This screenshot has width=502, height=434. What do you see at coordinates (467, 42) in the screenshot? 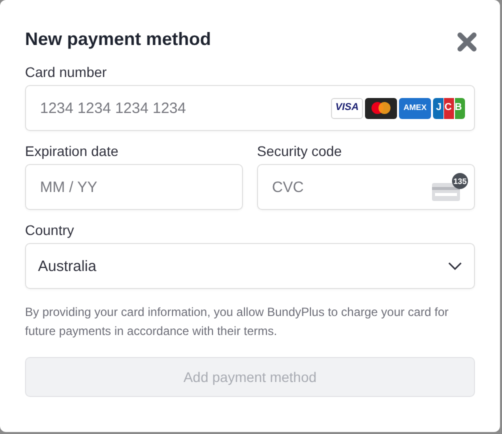
I see `close-button` at bounding box center [467, 42].